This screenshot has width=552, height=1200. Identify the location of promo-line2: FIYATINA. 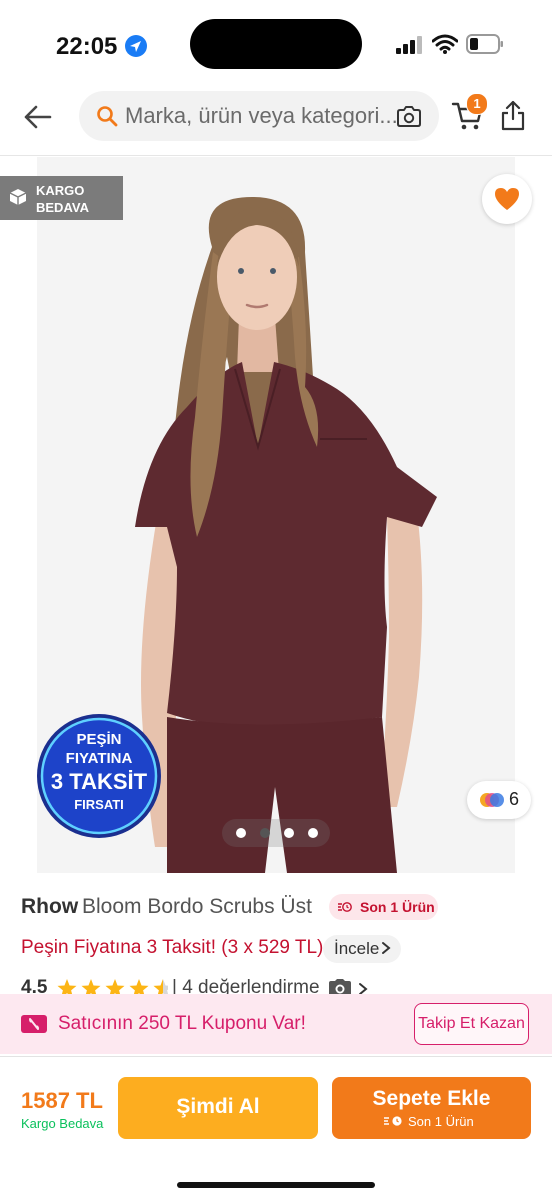
(99, 758).